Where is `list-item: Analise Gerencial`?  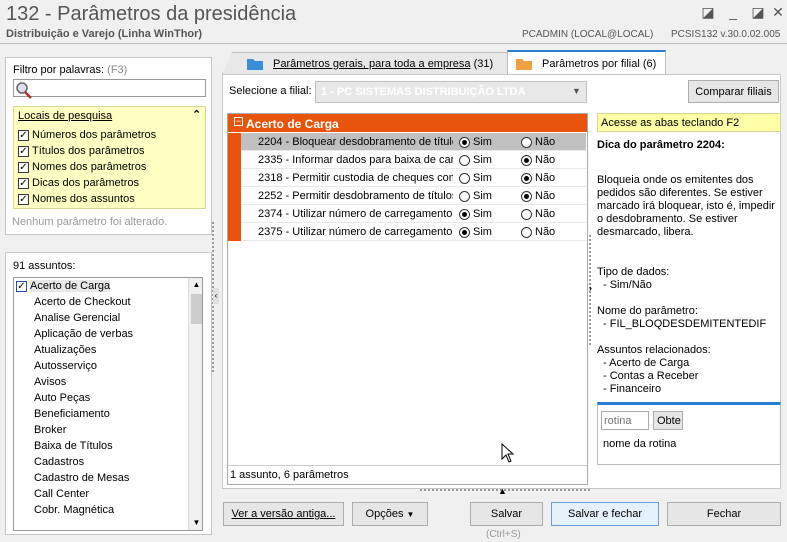 list-item: Analise Gerencial is located at coordinates (77, 320).